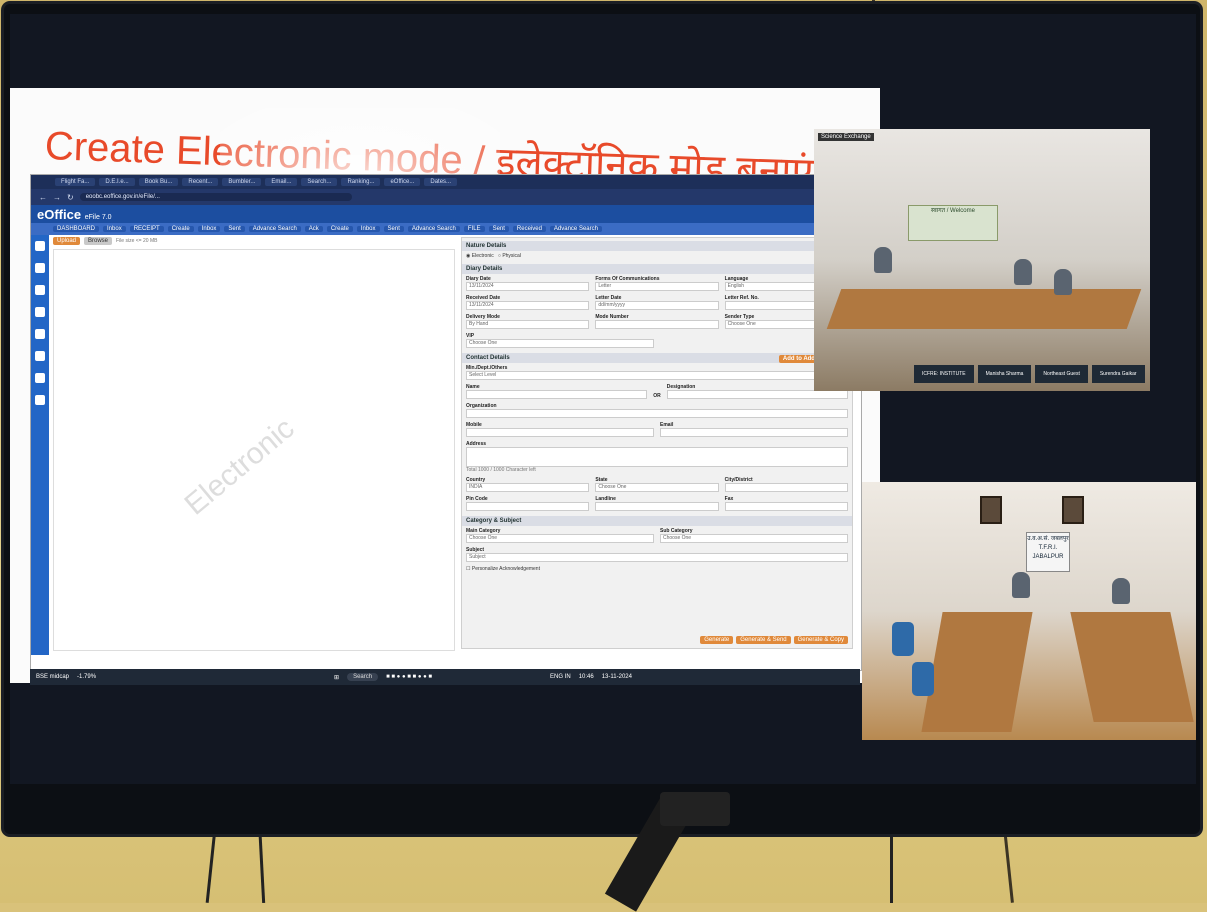 This screenshot has width=1207, height=912. I want to click on video-feed-room-2: उ.व.अ.सं. जबलपुर T.F.R.I. JABALPUR, so click(1029, 611).